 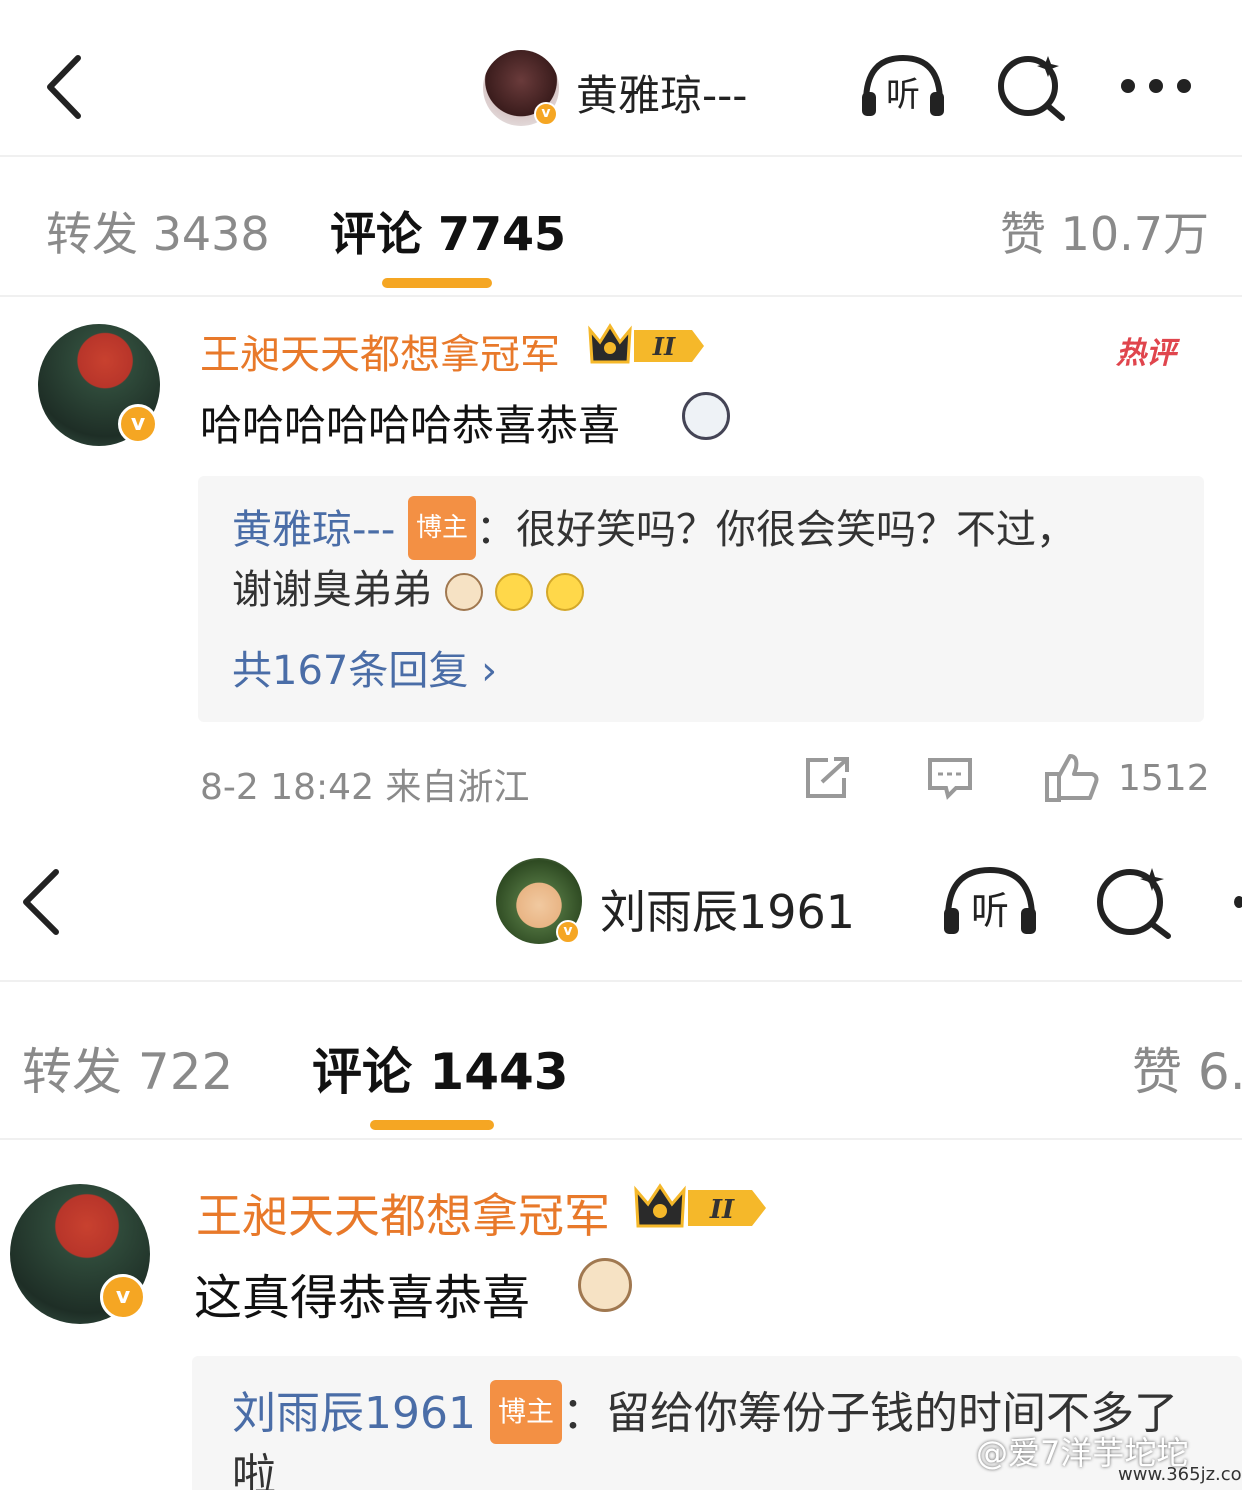 What do you see at coordinates (410, 425) in the screenshot?
I see `comment-text: 哈哈哈哈哈哈恭喜恭喜` at bounding box center [410, 425].